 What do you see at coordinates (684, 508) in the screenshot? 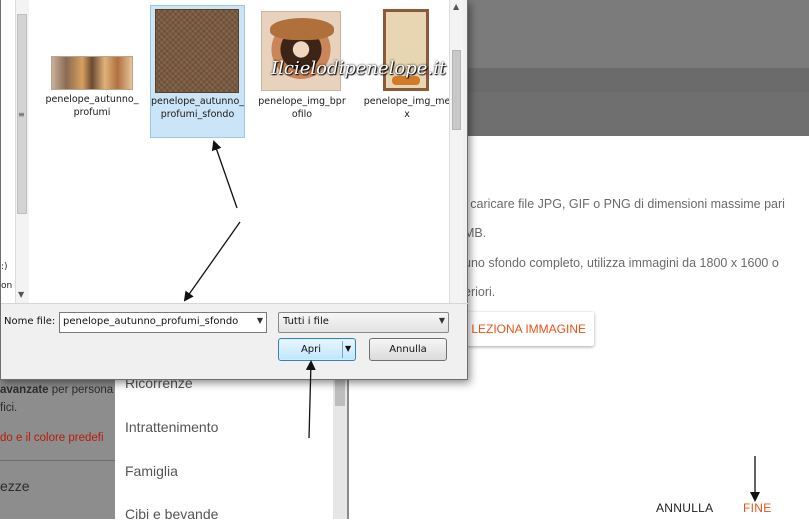
I see `cancel-button: ANNULLA` at bounding box center [684, 508].